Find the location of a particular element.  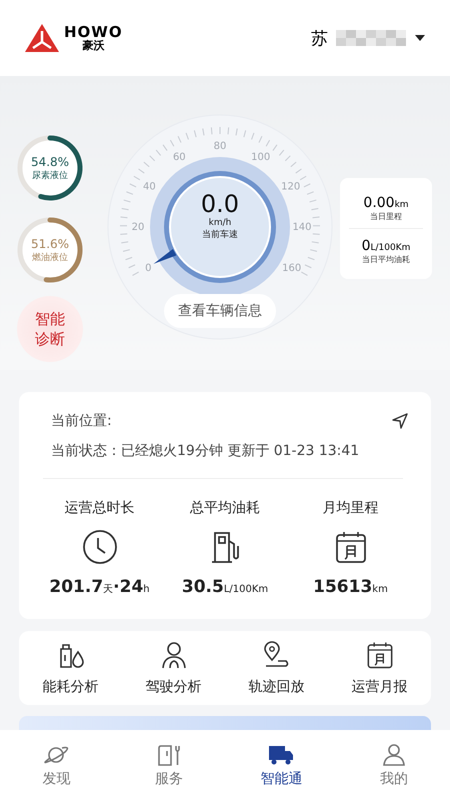

shortcut-button: 能耗分析 is located at coordinates (70, 668).